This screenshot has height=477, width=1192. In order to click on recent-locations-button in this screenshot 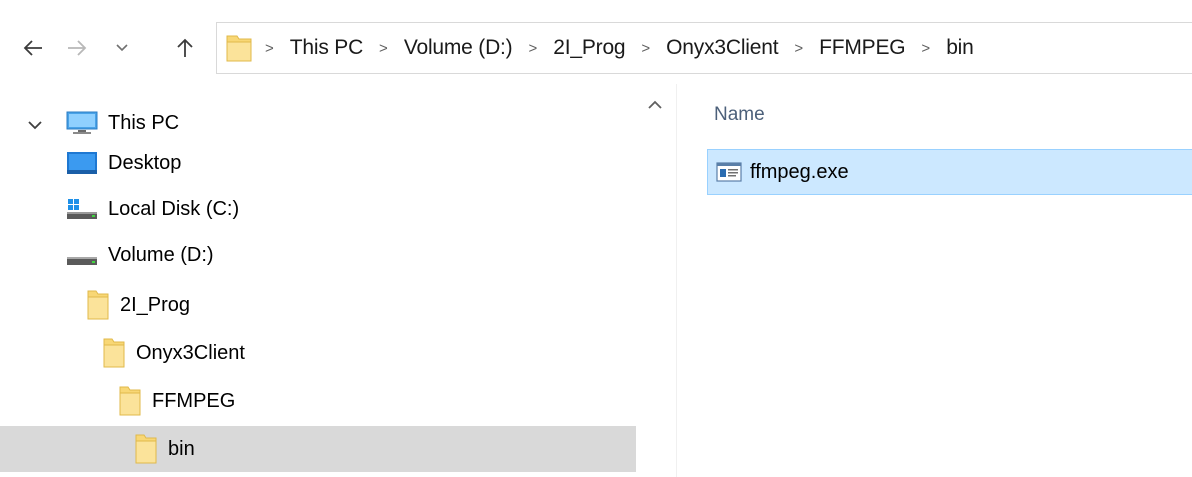, I will do `click(122, 48)`.